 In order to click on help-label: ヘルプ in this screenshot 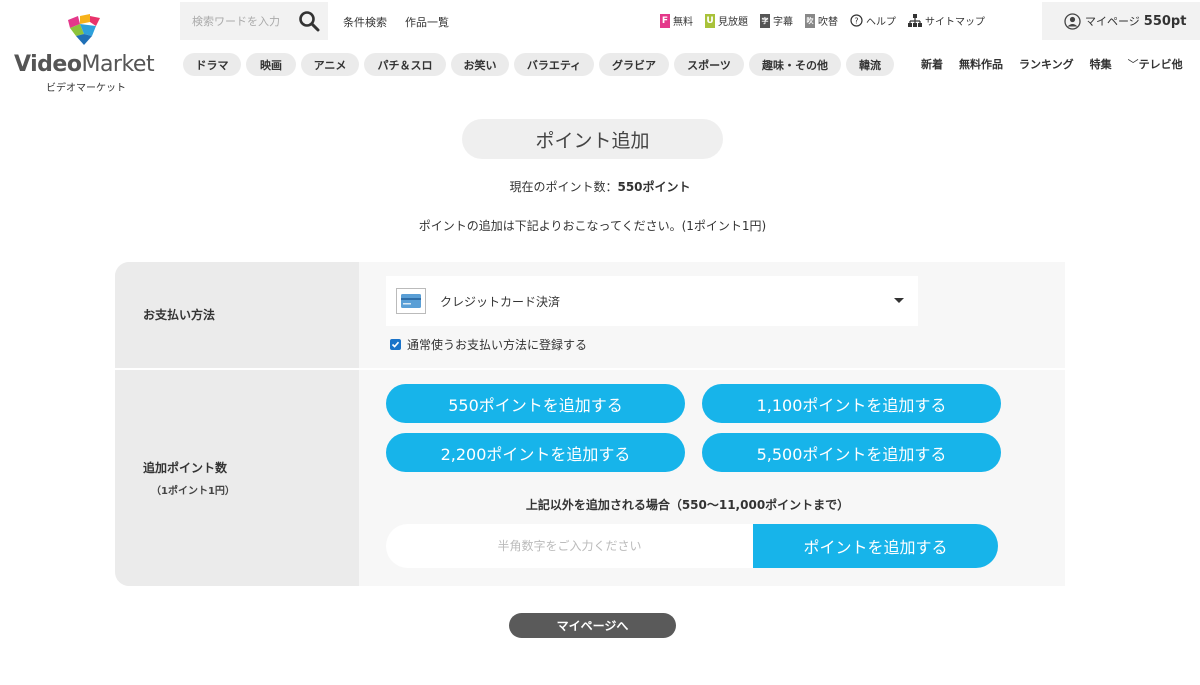, I will do `click(881, 22)`.